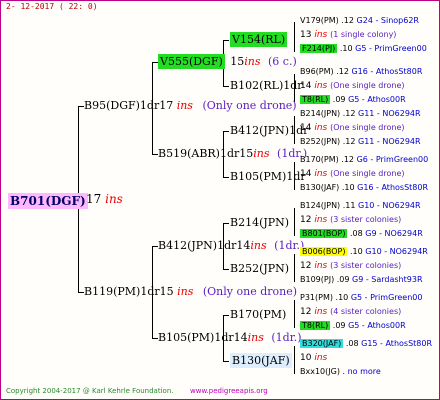 This screenshot has height=400, width=440. I want to click on g4-sire-line-label: G5 - Athos00R, so click(377, 325).